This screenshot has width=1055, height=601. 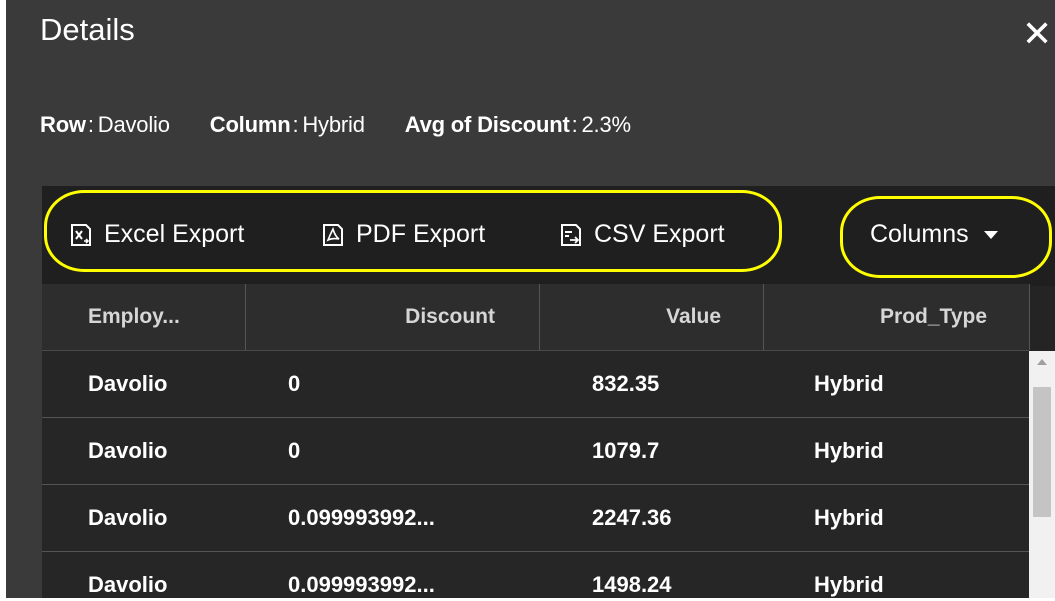 I want to click on header-value: Value, so click(x=652, y=317).